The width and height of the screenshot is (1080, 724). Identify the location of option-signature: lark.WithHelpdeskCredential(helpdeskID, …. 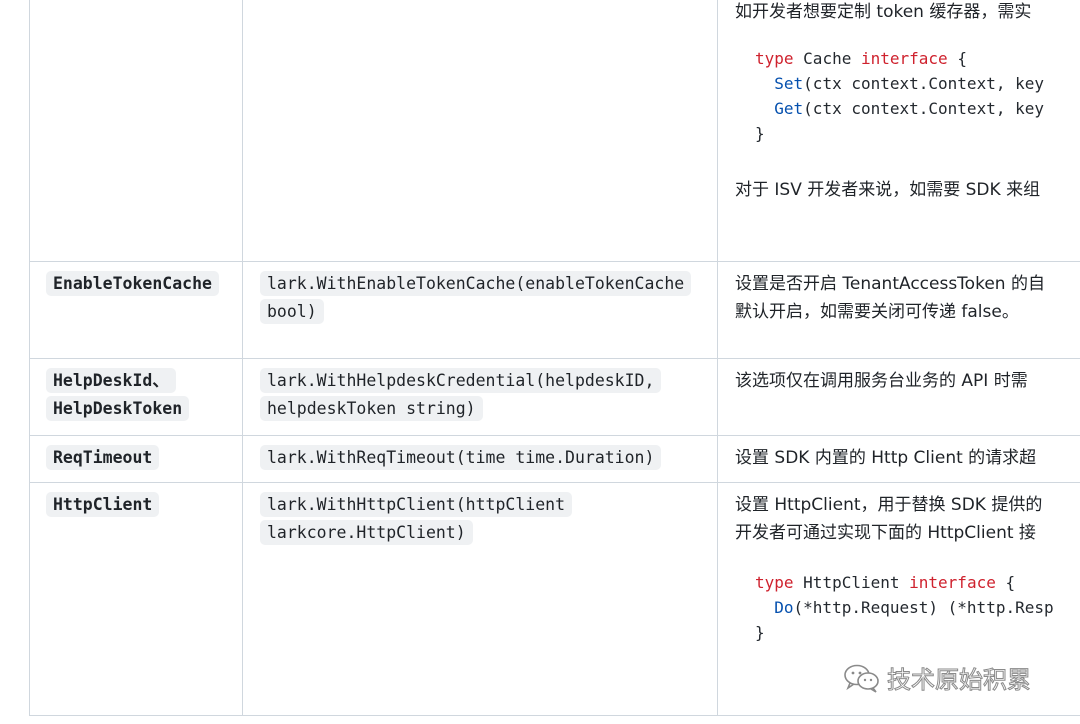
(461, 394).